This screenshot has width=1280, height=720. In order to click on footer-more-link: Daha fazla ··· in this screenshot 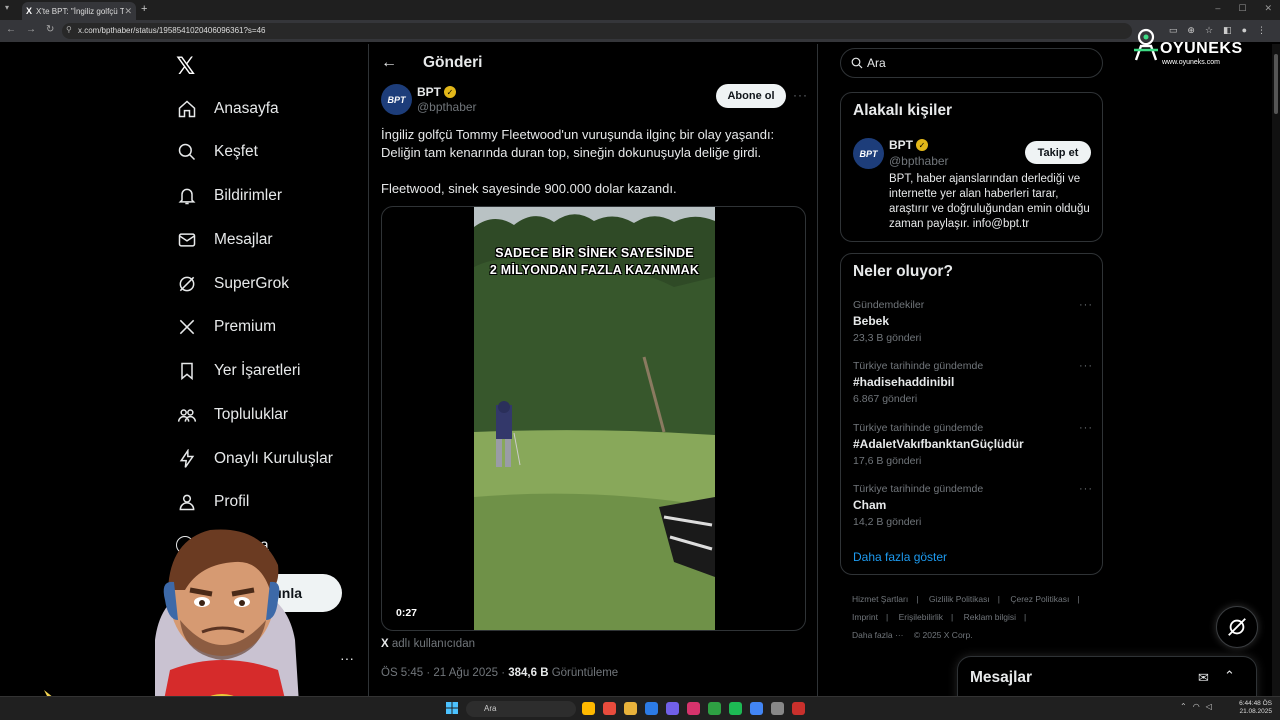, I will do `click(878, 635)`.